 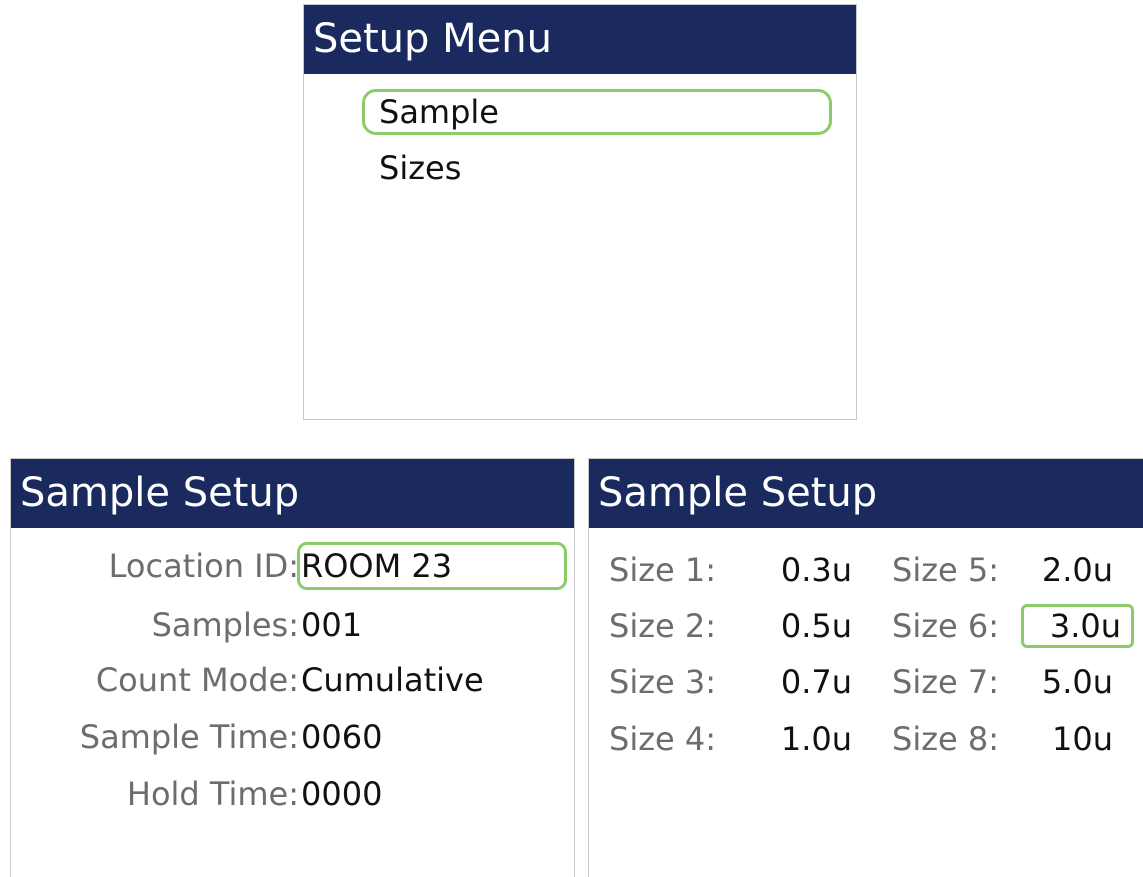 I want to click on size-3-label: Size 3:, so click(x=662, y=682).